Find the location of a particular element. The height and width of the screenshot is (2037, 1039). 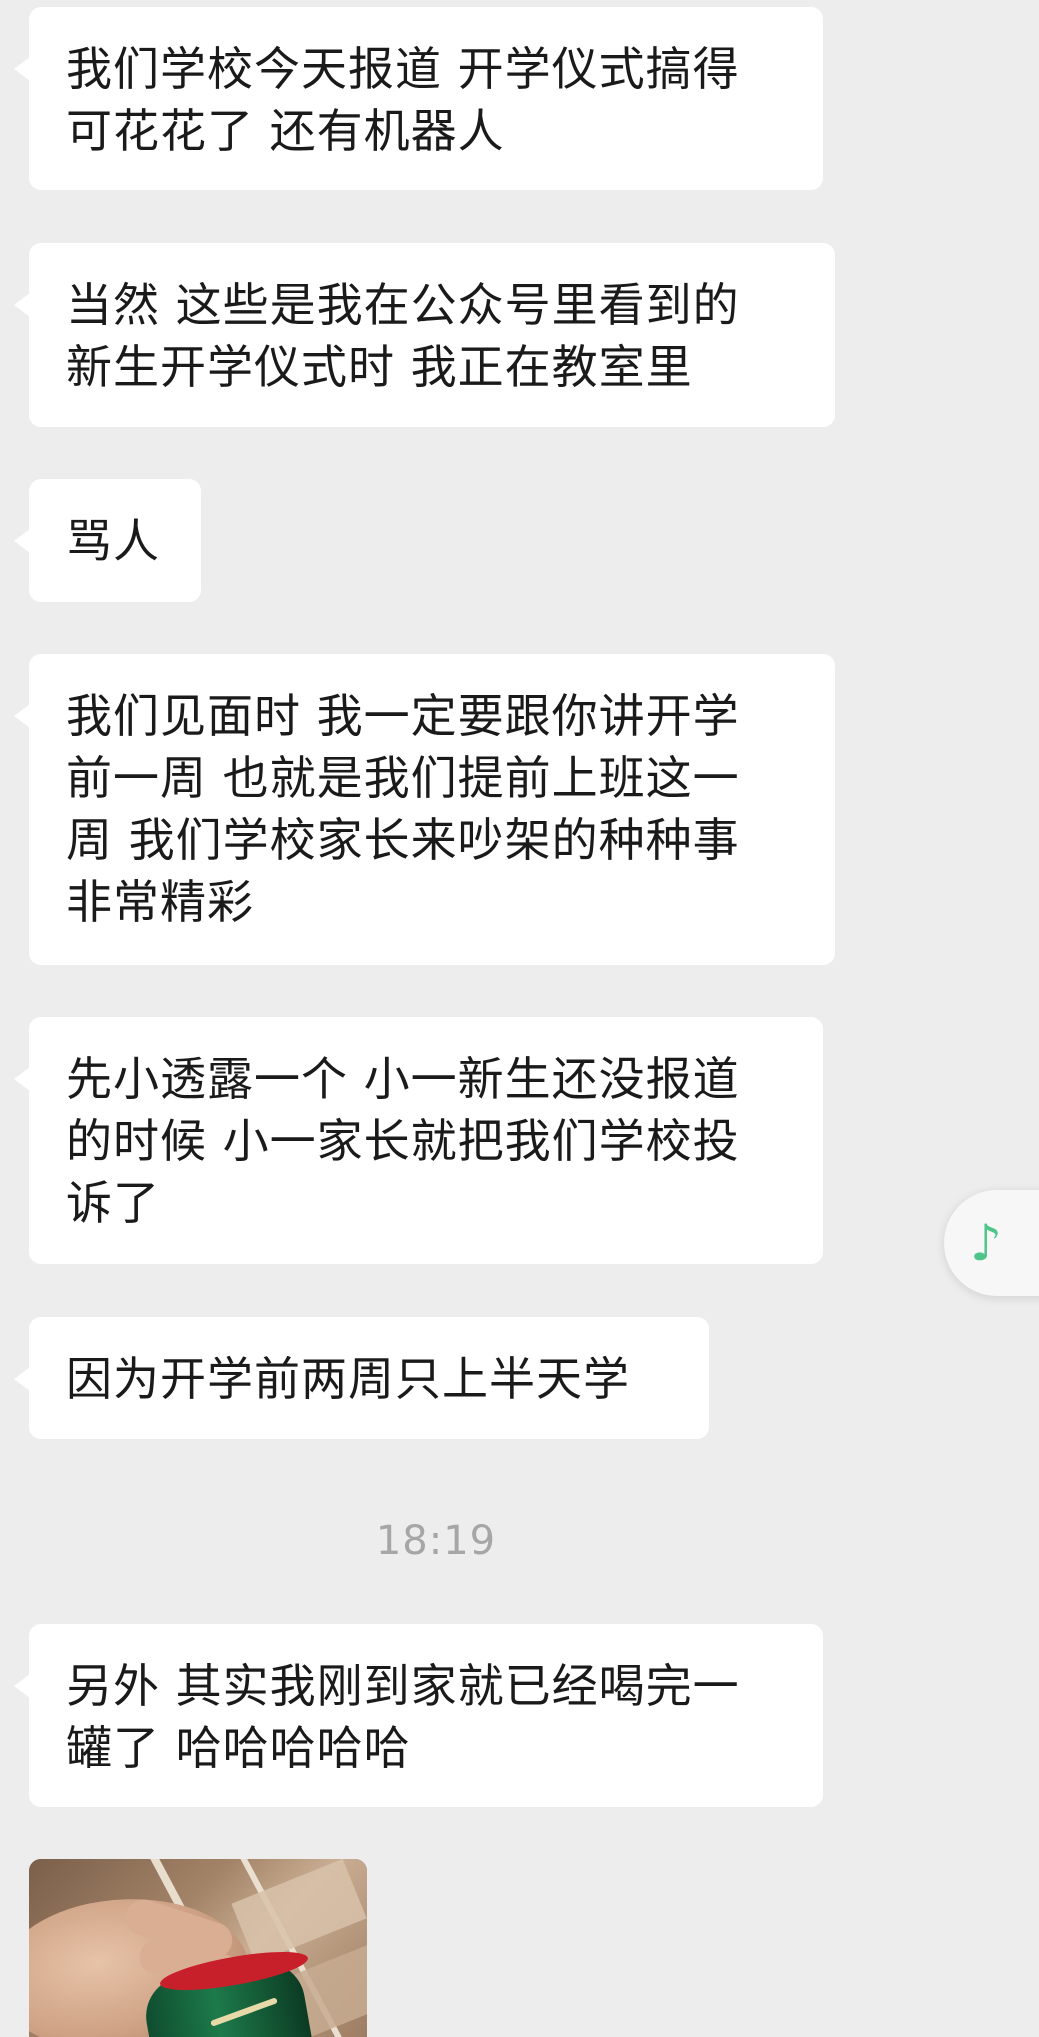

floating-music-button: ♪ is located at coordinates (991, 1243).